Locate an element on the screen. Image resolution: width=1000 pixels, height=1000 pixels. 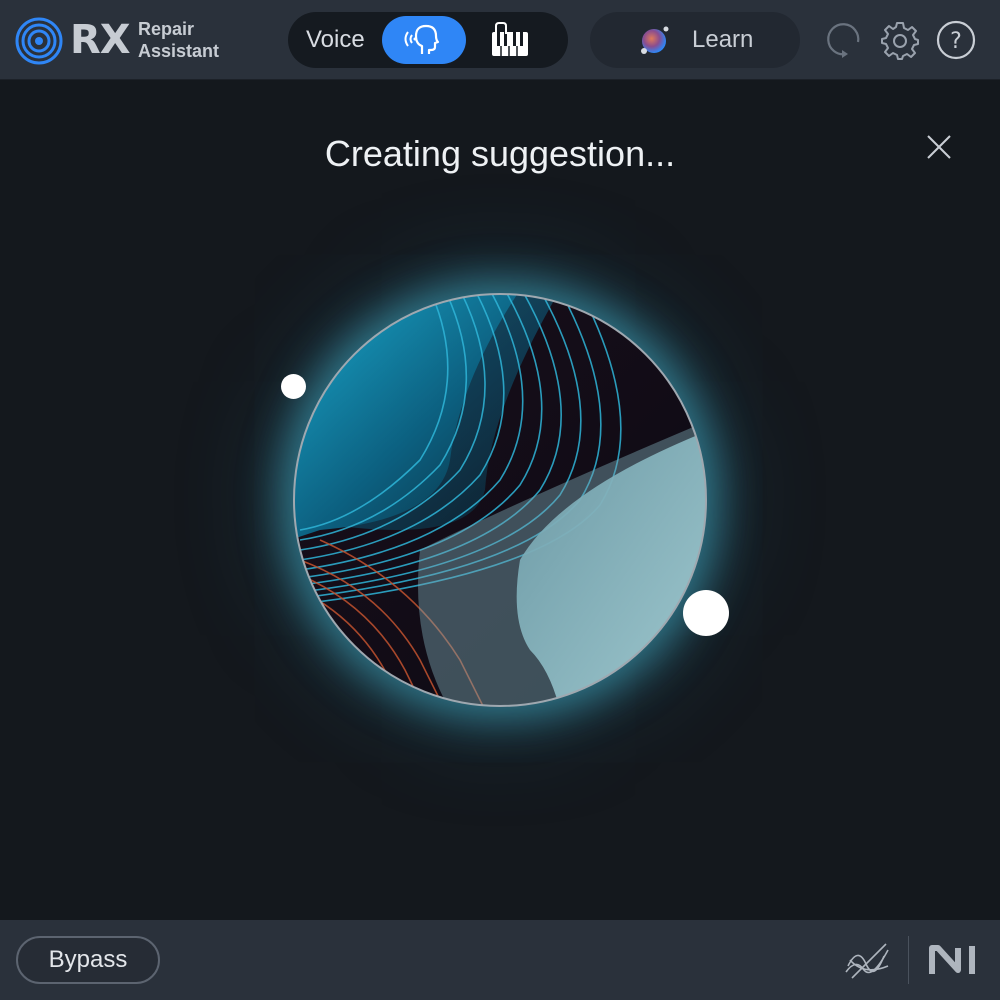
speaking-head-icon is located at coordinates (422, 39).